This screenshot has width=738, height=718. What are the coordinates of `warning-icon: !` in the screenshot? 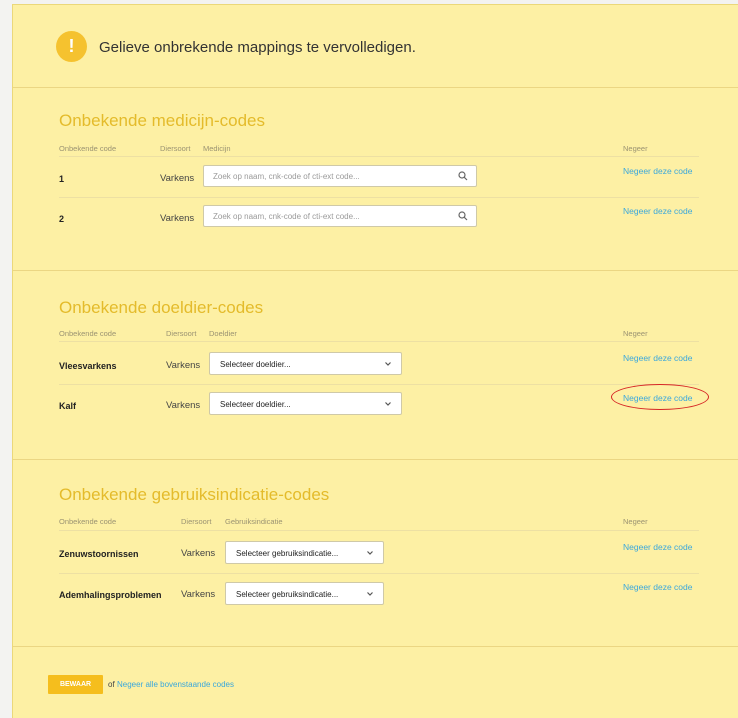 It's located at (71, 46).